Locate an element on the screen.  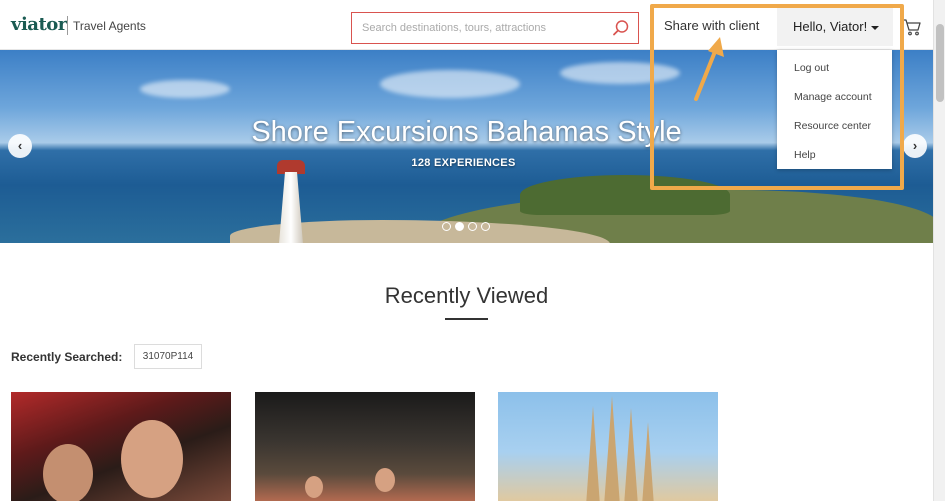
menu-item-log-out: Log out is located at coordinates (834, 68).